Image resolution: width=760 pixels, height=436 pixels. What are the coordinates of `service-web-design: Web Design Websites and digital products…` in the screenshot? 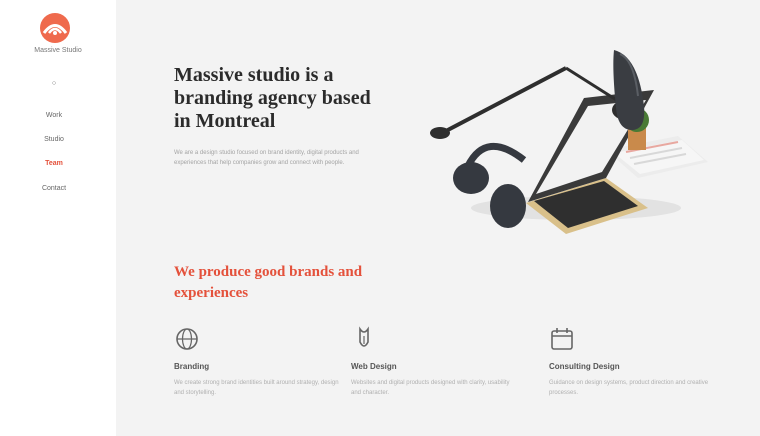 It's located at (433, 362).